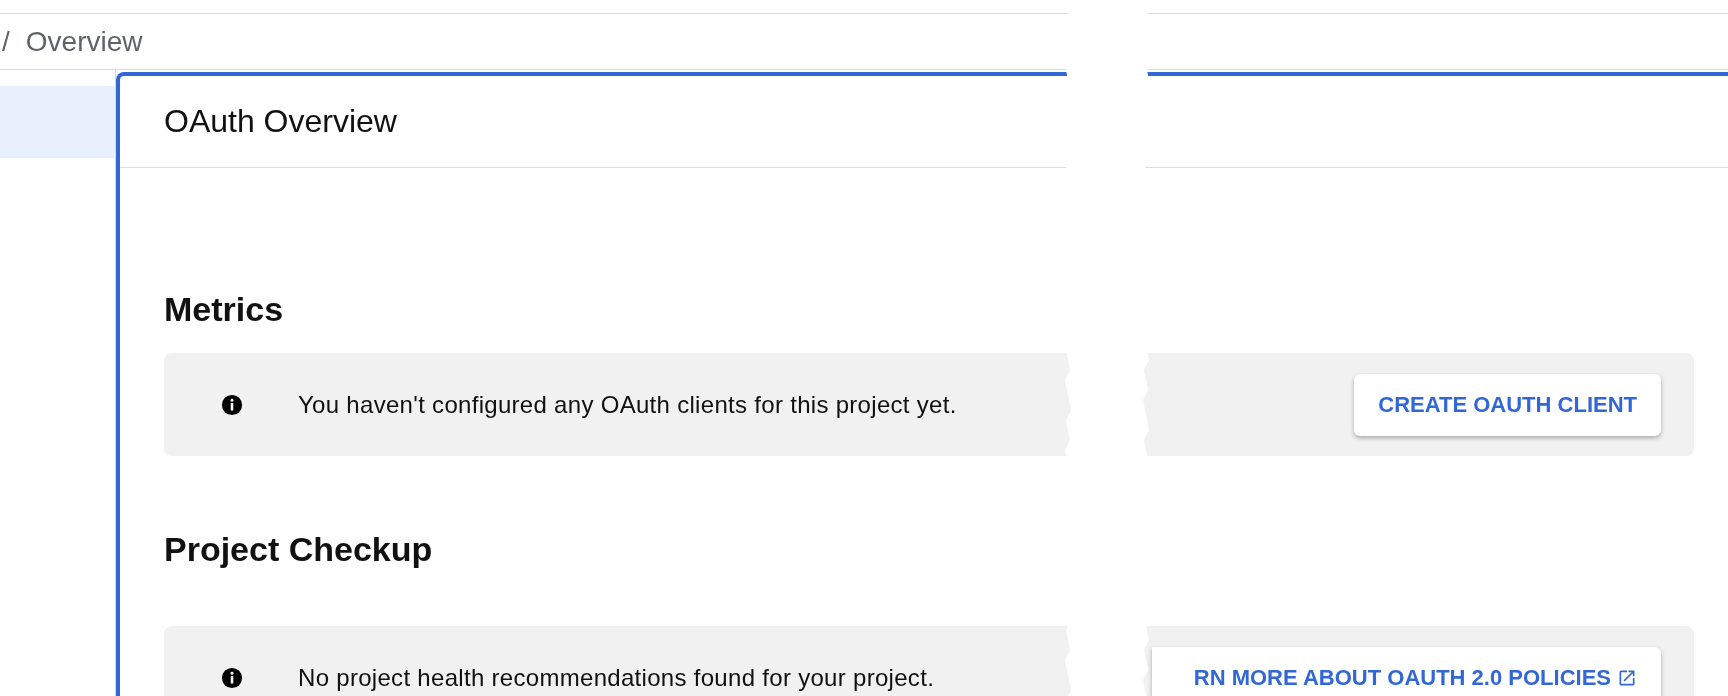  I want to click on action-button: CREATE OAUTH CLIENT, so click(1507, 404).